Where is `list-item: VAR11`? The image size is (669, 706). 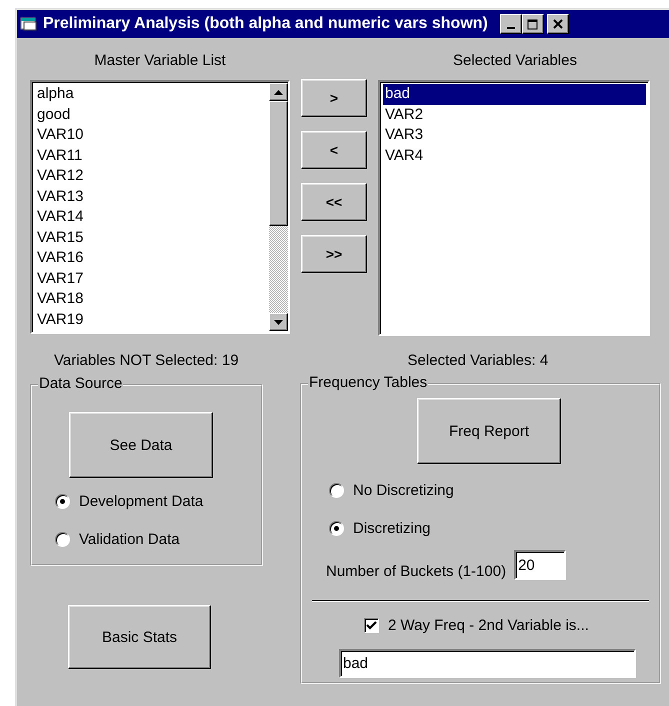 list-item: VAR11 is located at coordinates (152, 156).